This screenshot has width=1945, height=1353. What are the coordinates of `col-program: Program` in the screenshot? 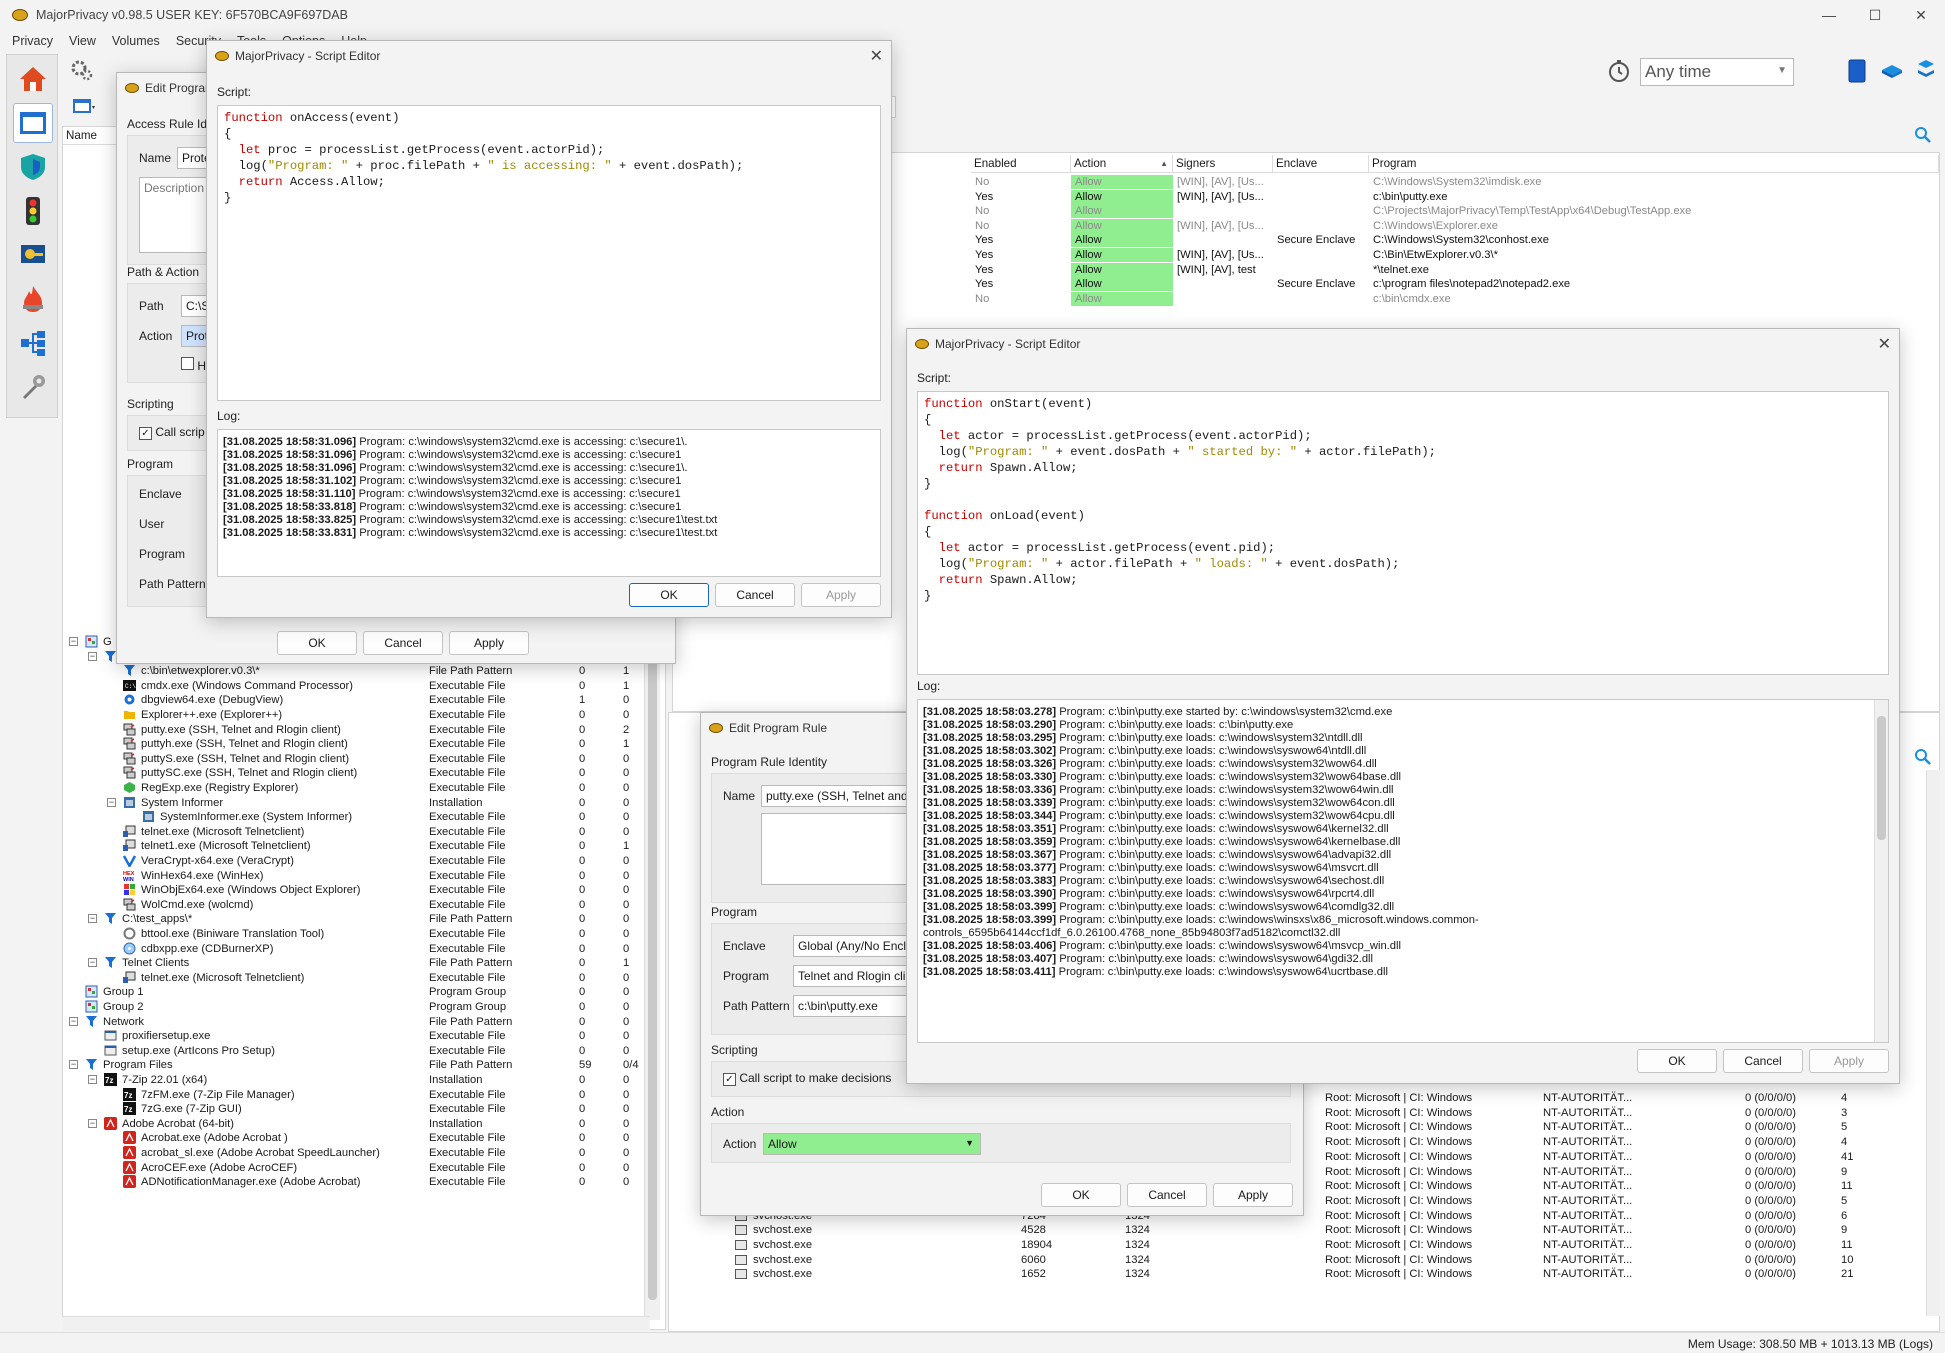 It's located at (1654, 164).